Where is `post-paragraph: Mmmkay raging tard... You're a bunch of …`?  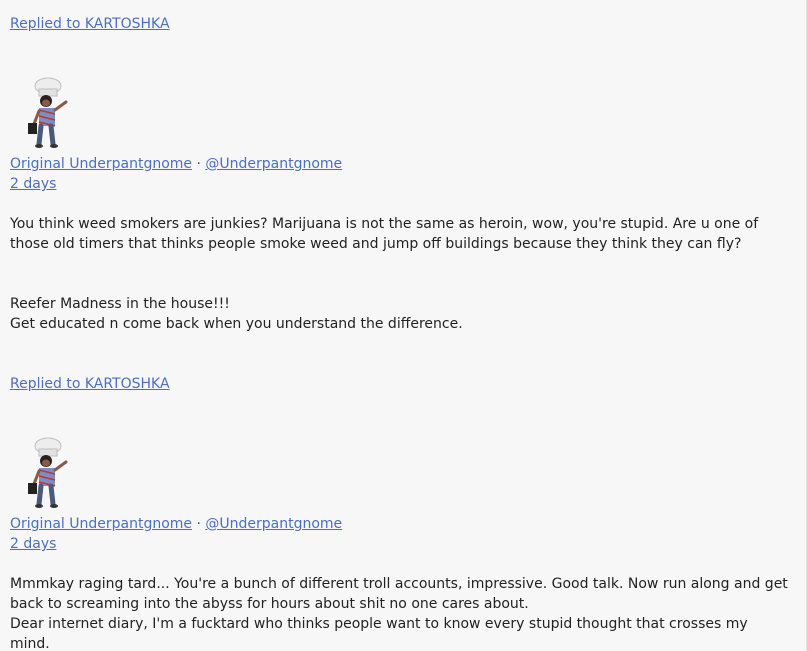
post-paragraph: Mmmkay raging tard... You're a bunch of … is located at coordinates (399, 594).